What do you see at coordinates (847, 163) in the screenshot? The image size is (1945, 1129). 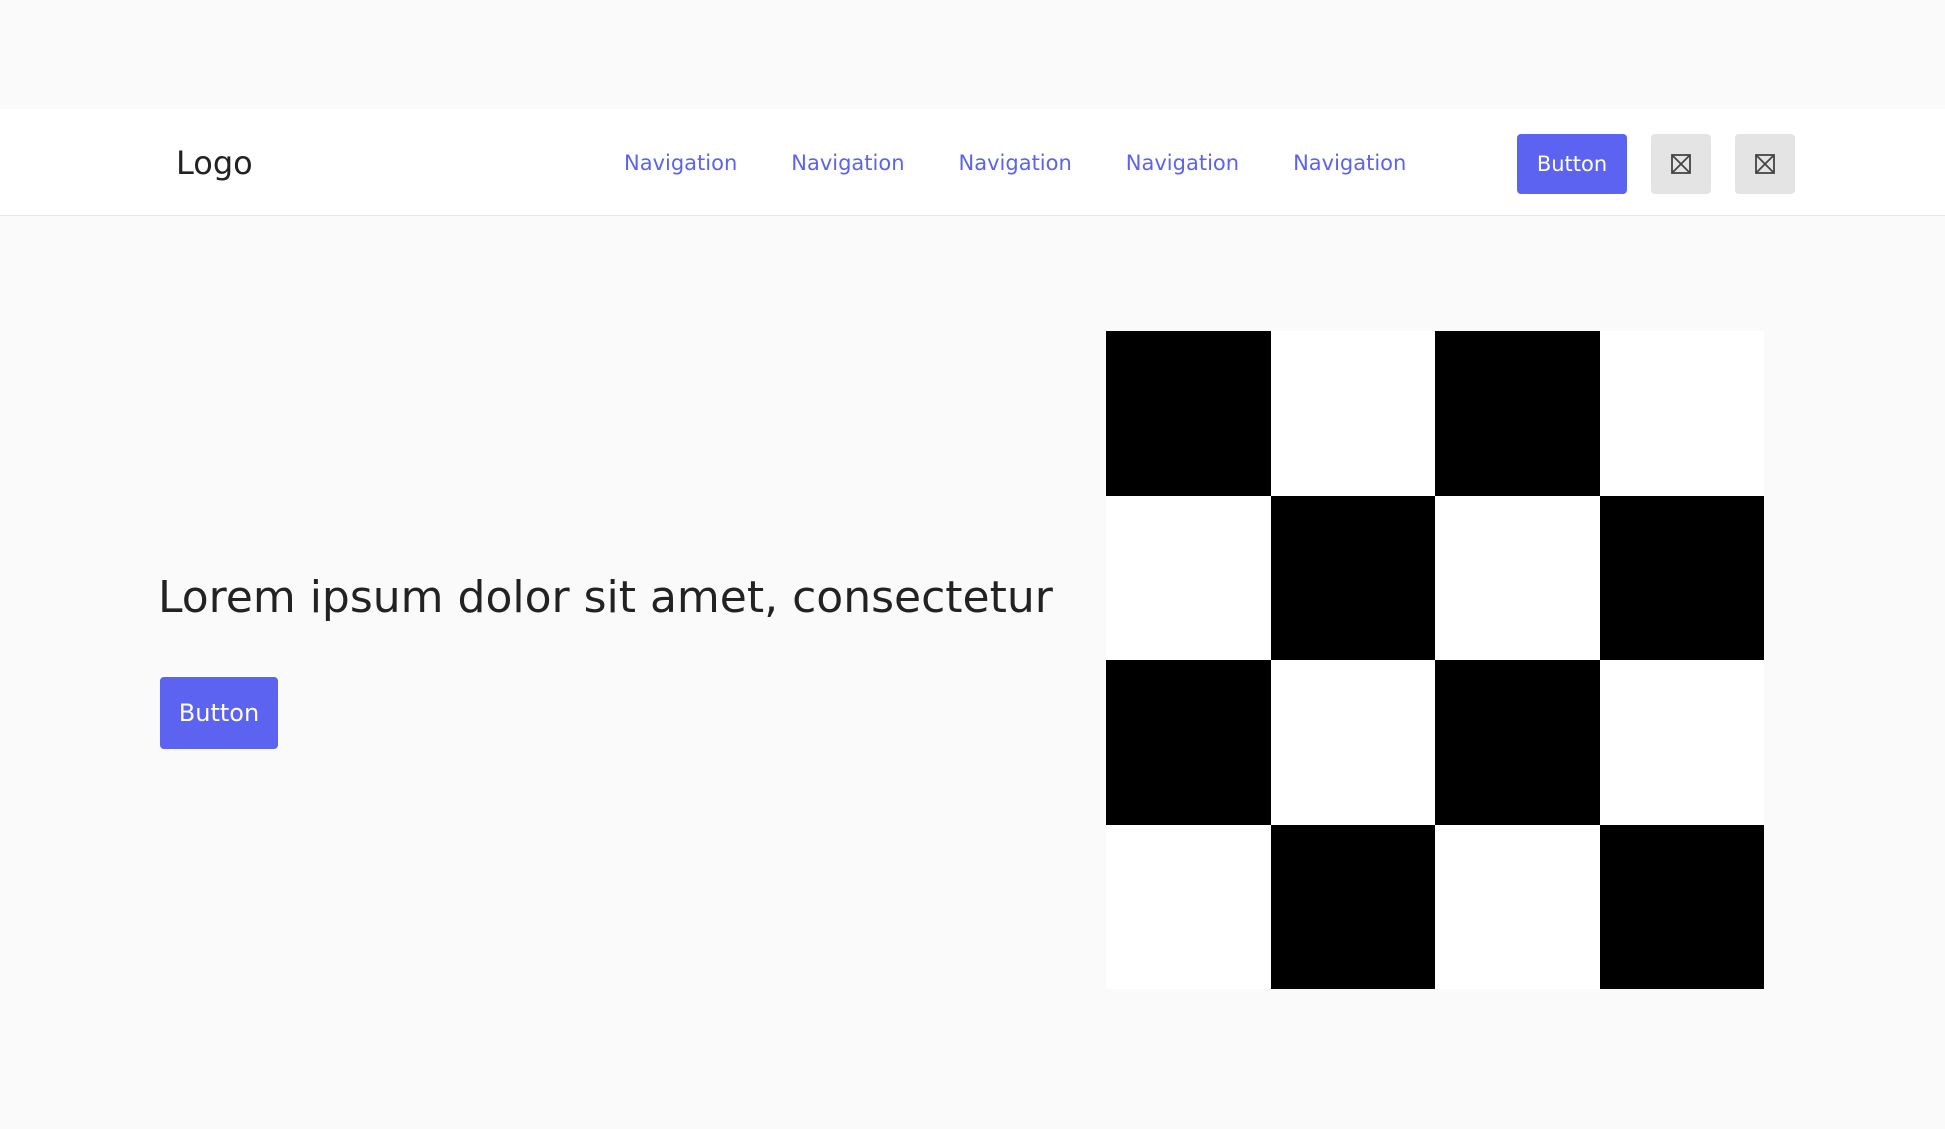 I see `nav-link-2: Navigation` at bounding box center [847, 163].